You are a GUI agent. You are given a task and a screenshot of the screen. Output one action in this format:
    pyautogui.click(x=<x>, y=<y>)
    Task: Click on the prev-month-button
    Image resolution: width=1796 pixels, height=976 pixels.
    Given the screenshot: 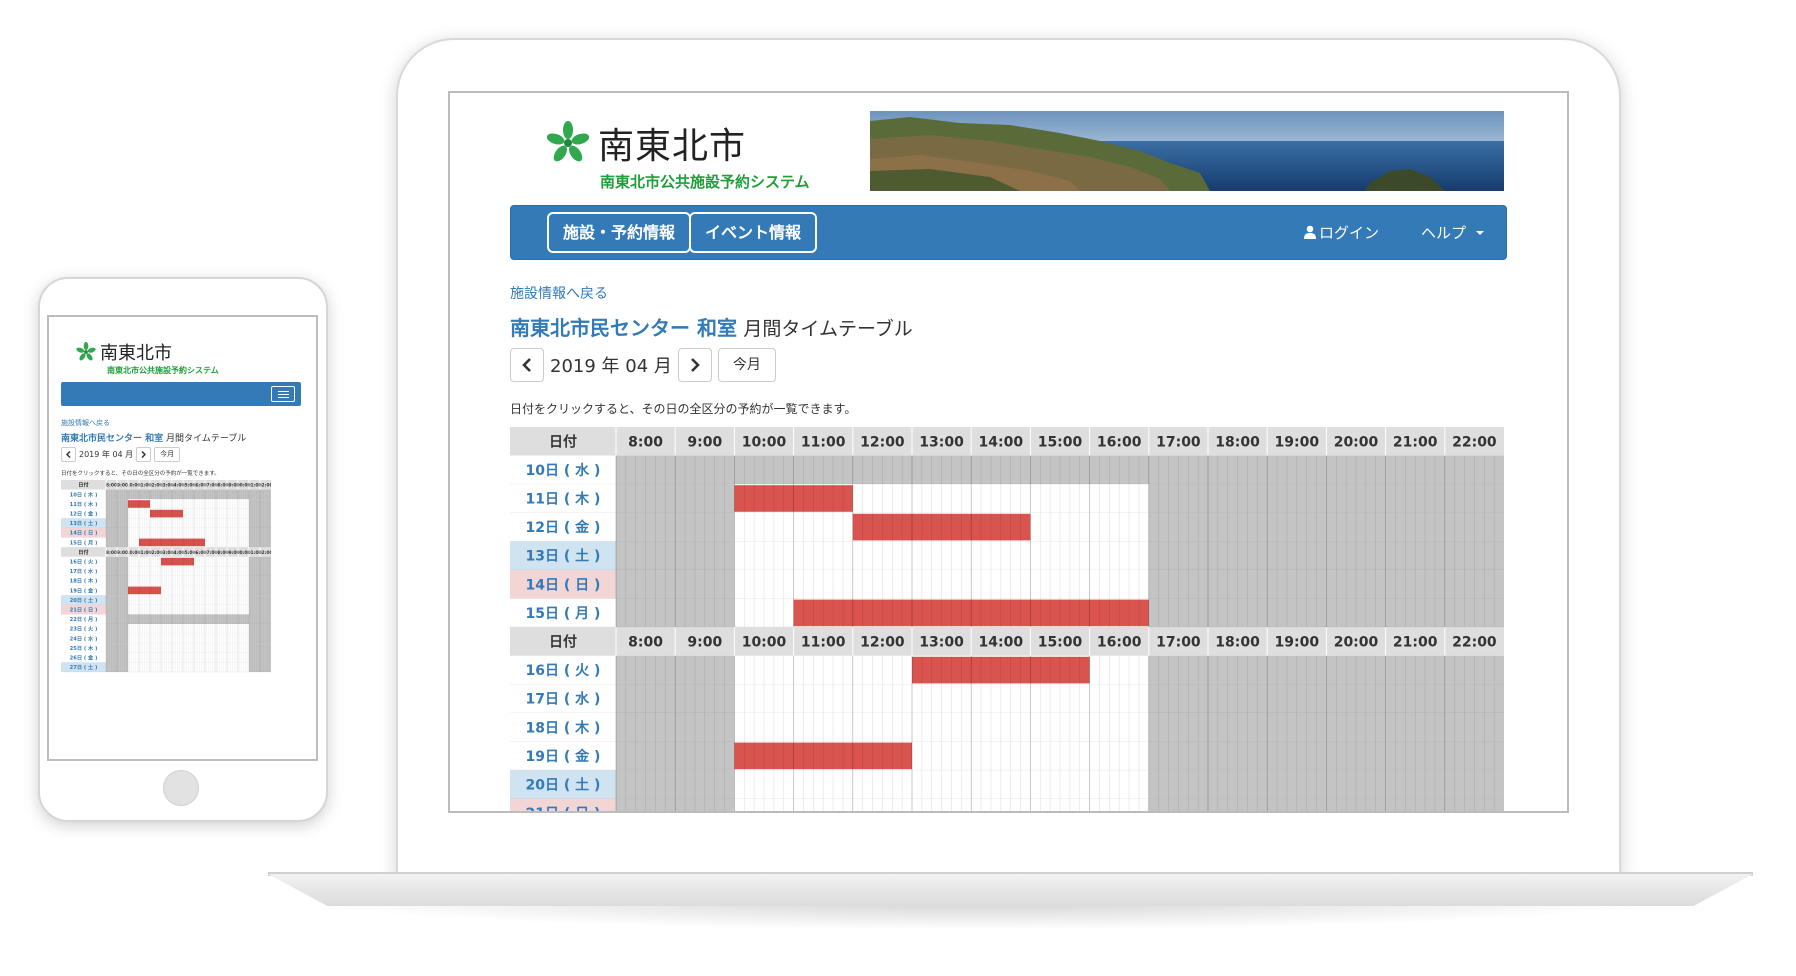 What is the action you would take?
    pyautogui.click(x=527, y=365)
    